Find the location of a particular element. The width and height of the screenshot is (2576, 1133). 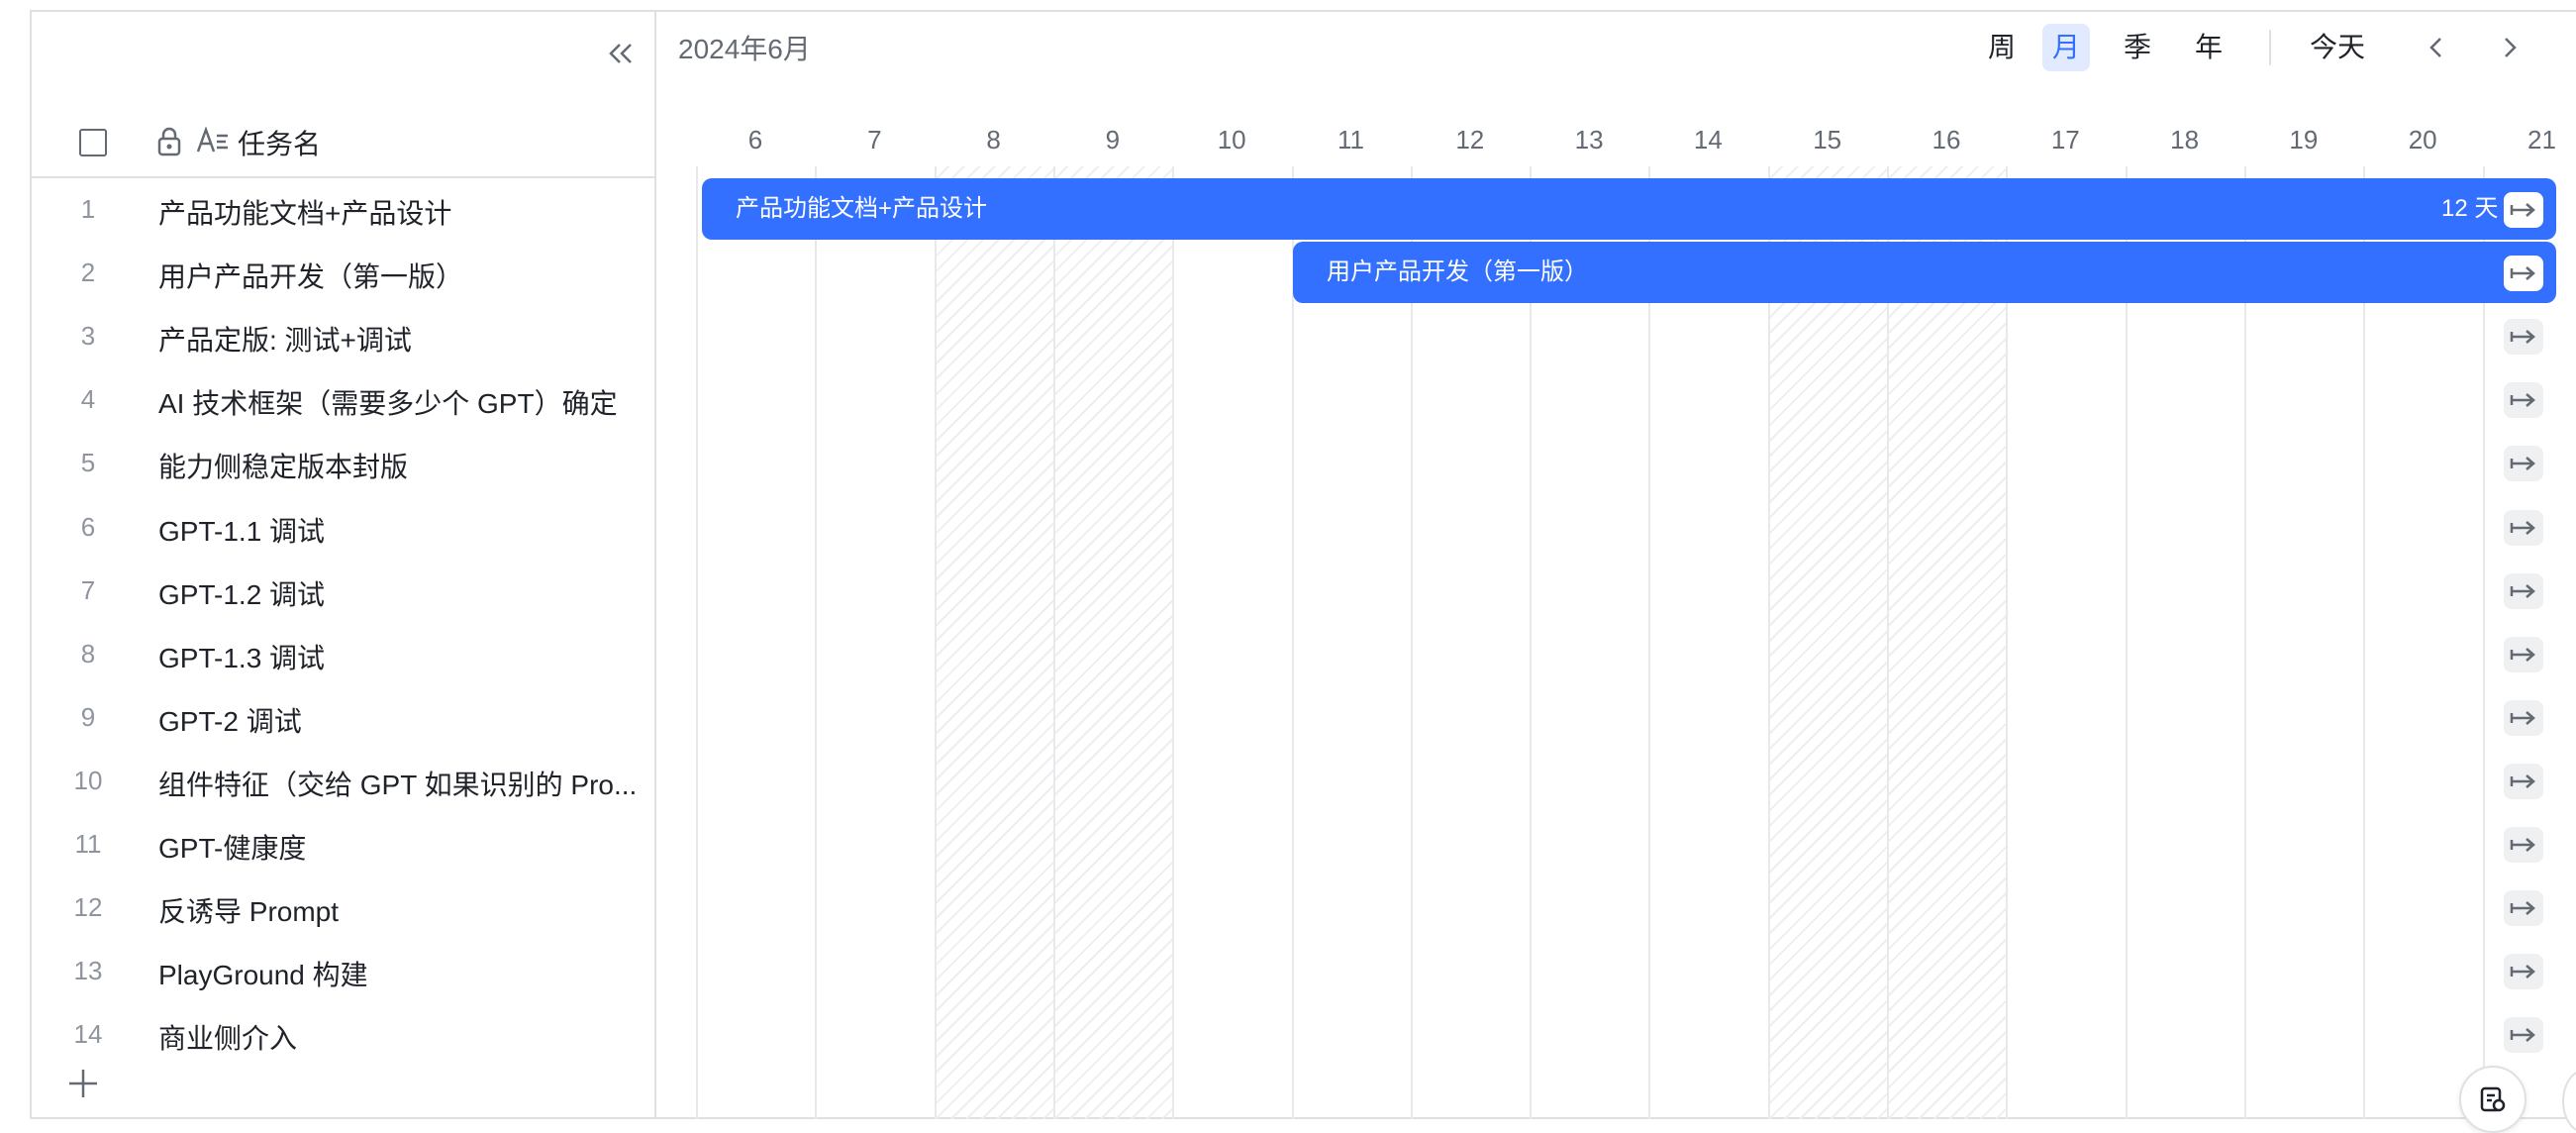

task-row: 3 产品定版: 测试+调试 is located at coordinates (342, 336).